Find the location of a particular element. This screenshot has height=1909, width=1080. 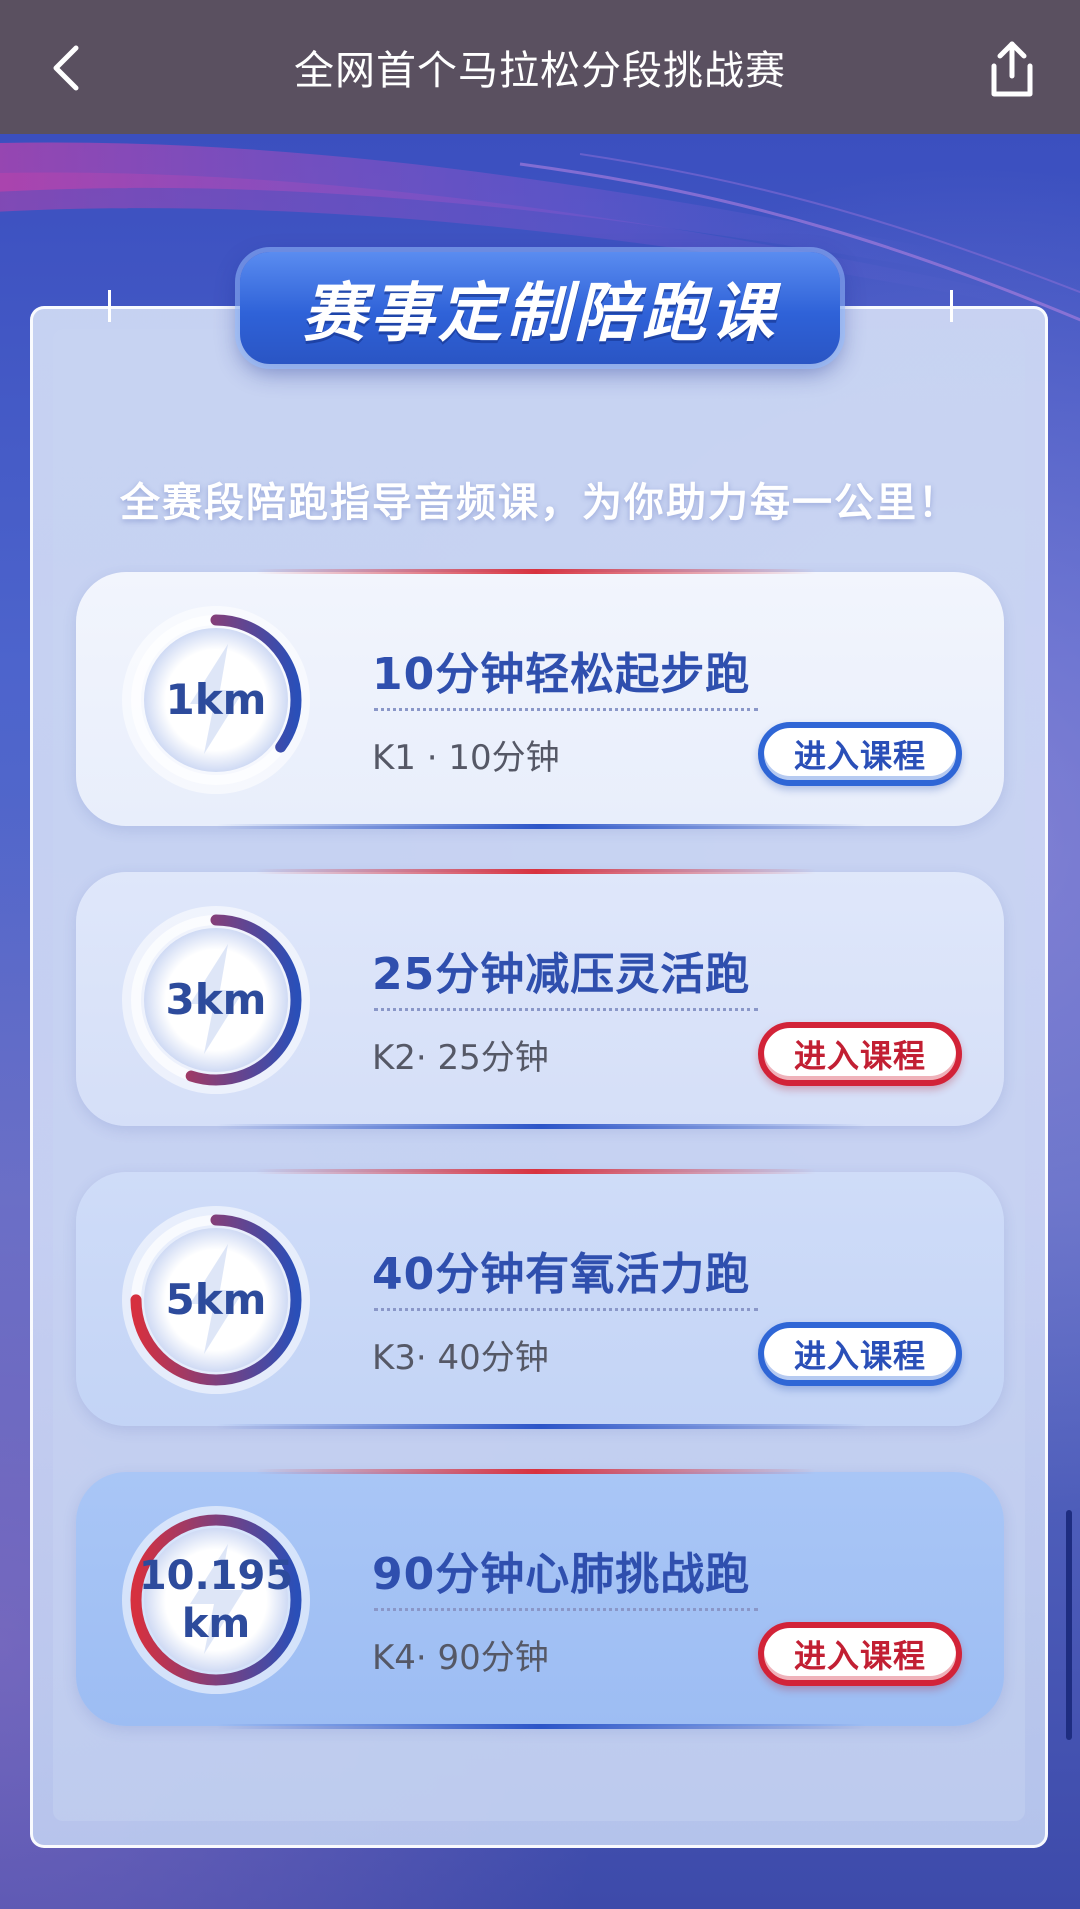

section-badge: 赛事定制陪跑课 is located at coordinates (540, 308).